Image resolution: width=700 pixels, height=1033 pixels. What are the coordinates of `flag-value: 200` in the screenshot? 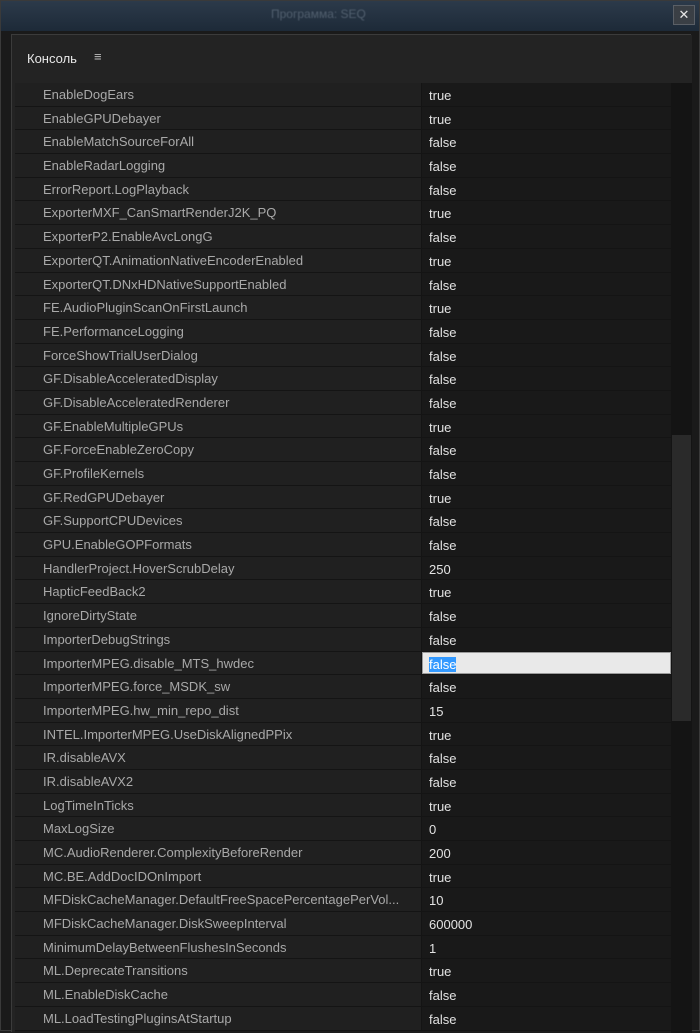 It's located at (546, 852).